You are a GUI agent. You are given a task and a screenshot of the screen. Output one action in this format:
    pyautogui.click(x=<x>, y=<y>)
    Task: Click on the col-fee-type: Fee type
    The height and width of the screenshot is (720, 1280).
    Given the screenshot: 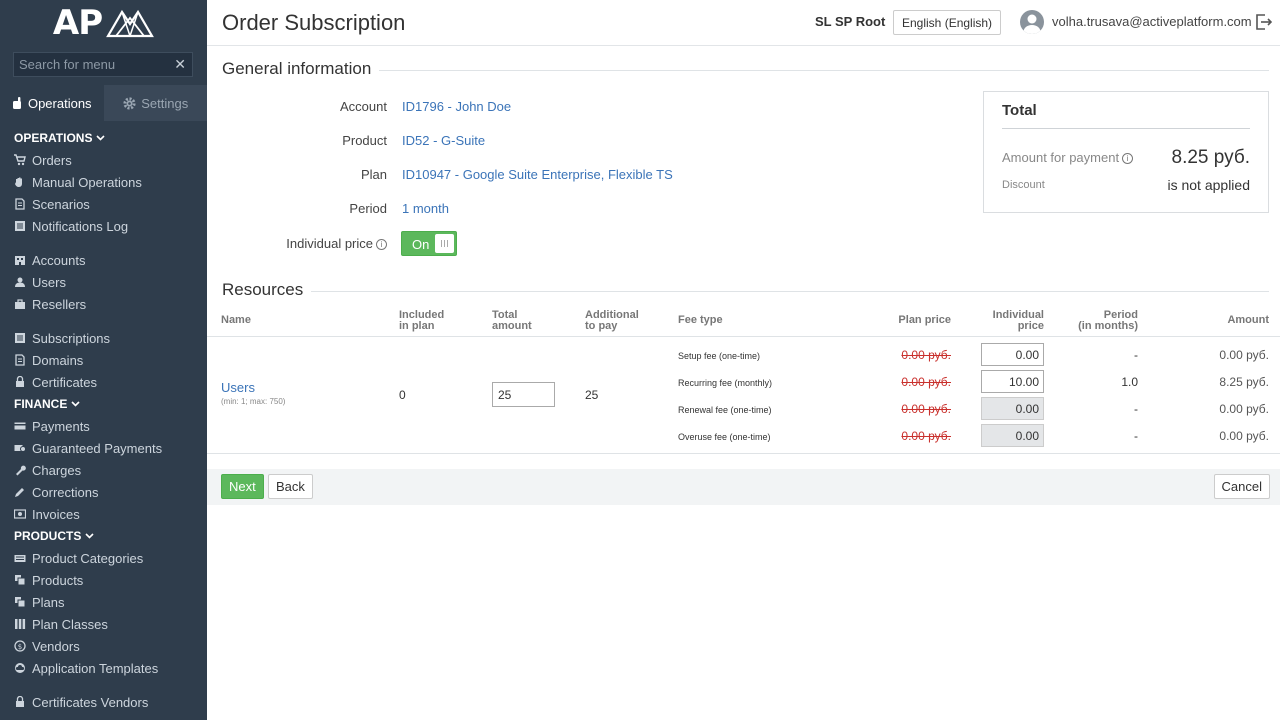 What is the action you would take?
    pyautogui.click(x=700, y=320)
    